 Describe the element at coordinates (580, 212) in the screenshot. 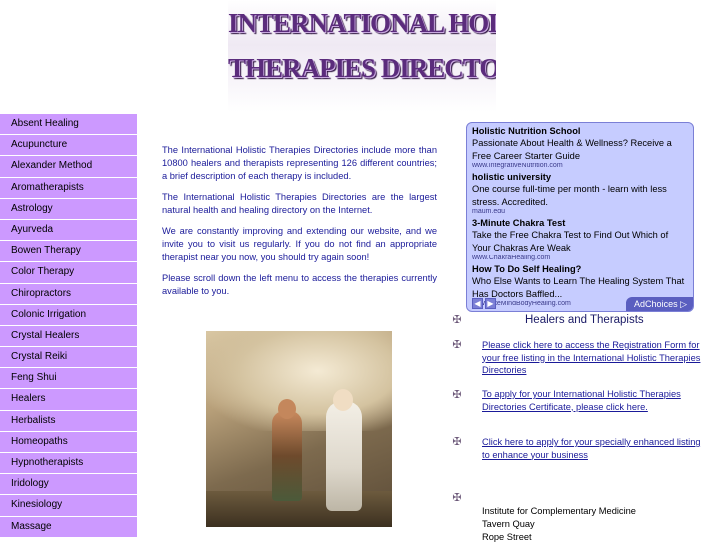

I see `ad-url: maum.edu` at that location.